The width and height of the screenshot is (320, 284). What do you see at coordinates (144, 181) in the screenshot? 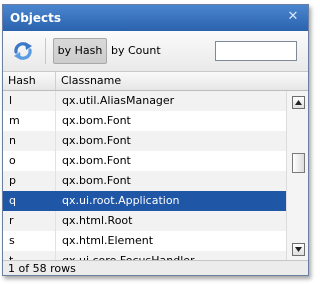
I see `table-row: p qx.bom.Font` at bounding box center [144, 181].